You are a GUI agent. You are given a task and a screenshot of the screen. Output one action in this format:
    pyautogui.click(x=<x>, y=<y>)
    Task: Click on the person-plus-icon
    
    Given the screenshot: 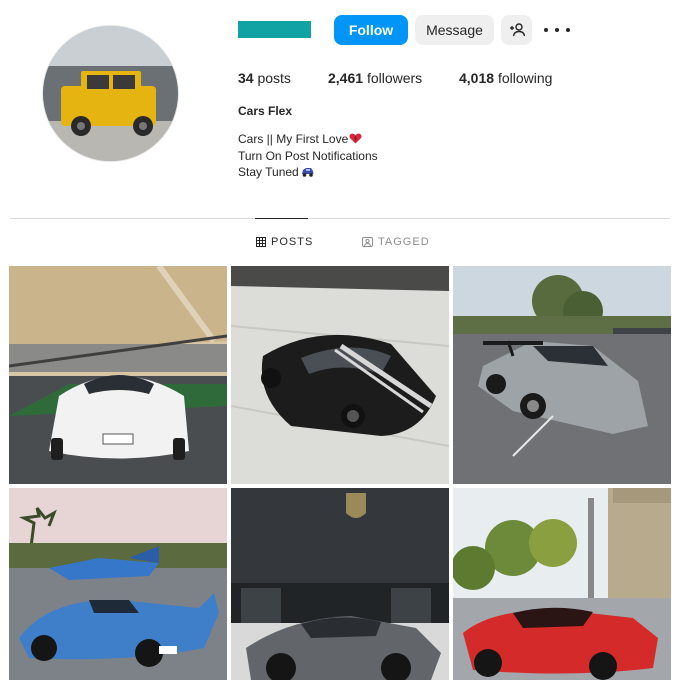 What is the action you would take?
    pyautogui.click(x=517, y=30)
    